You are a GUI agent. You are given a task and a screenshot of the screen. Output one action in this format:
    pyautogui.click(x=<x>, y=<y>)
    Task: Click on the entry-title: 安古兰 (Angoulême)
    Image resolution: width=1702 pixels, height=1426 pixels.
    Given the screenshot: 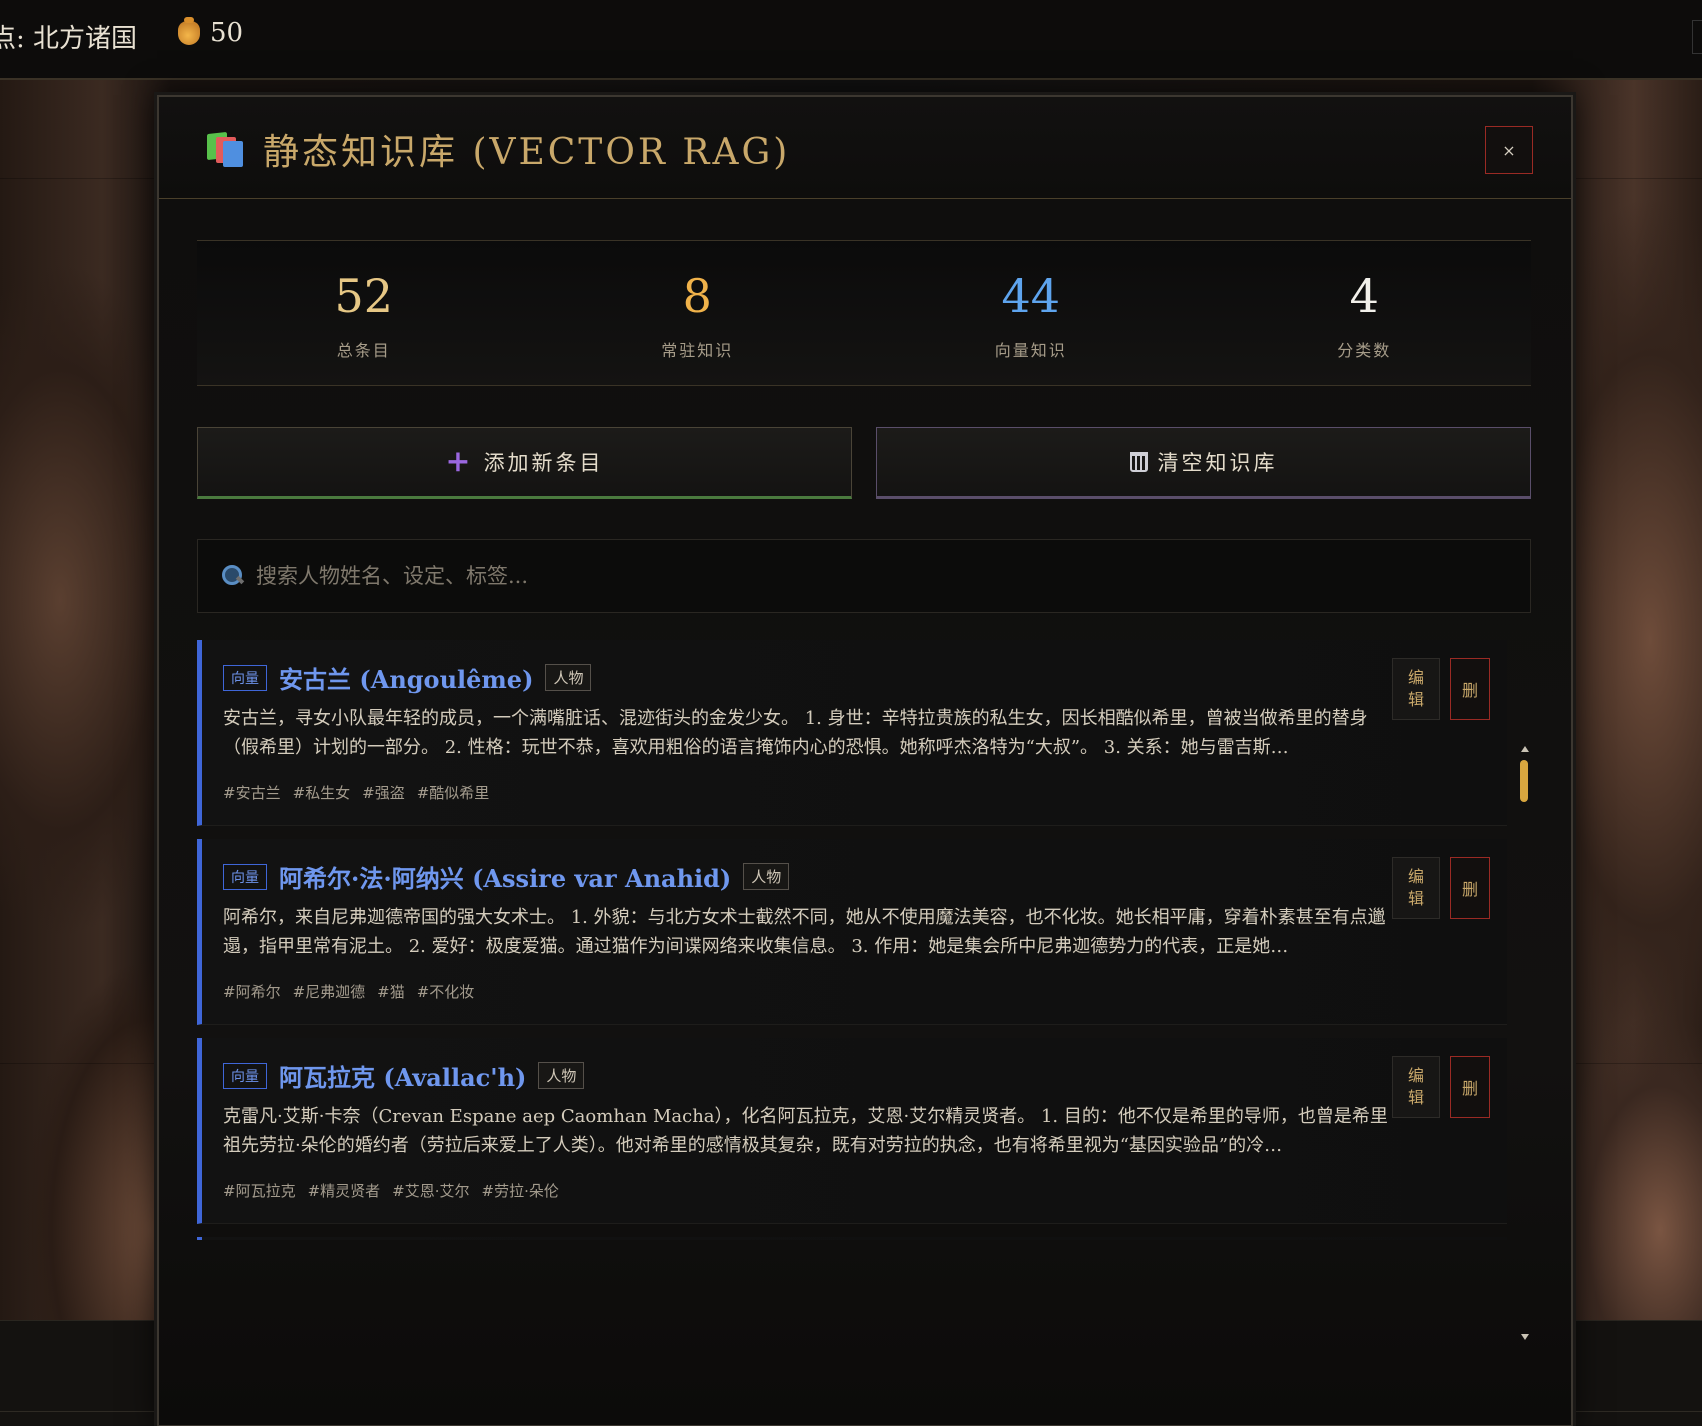 What is the action you would take?
    pyautogui.click(x=406, y=679)
    